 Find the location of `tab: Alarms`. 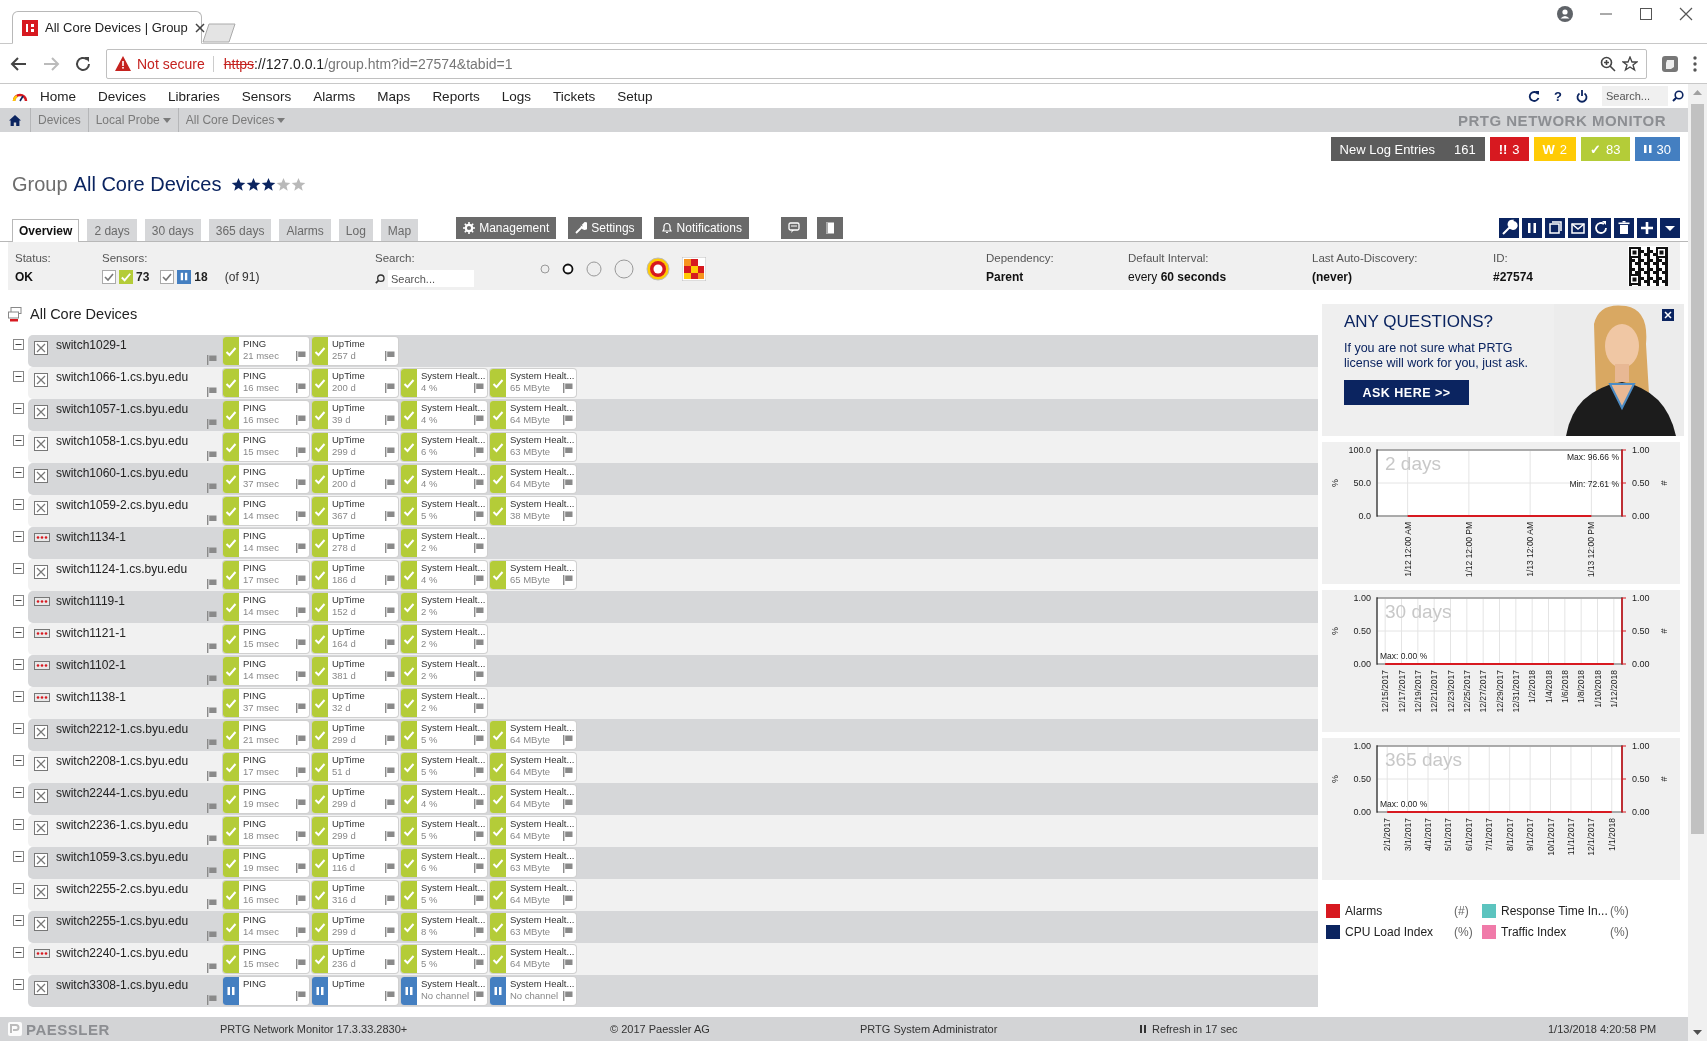

tab: Alarms is located at coordinates (305, 230).